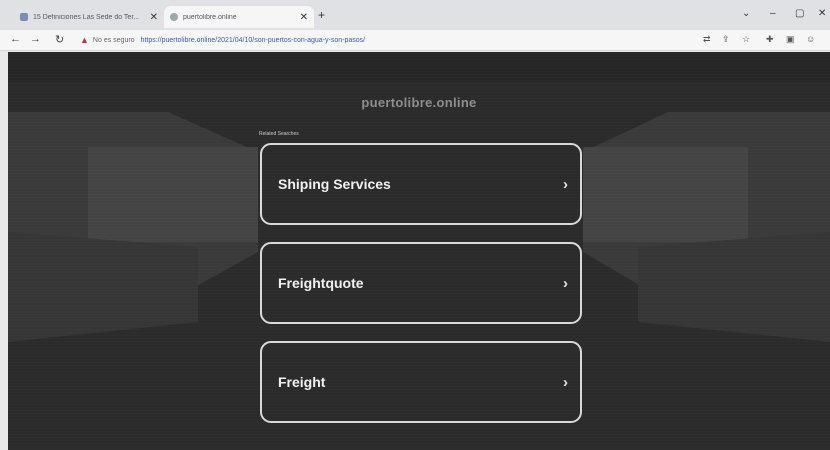  What do you see at coordinates (419, 102) in the screenshot?
I see `site-title: puertolibre.online` at bounding box center [419, 102].